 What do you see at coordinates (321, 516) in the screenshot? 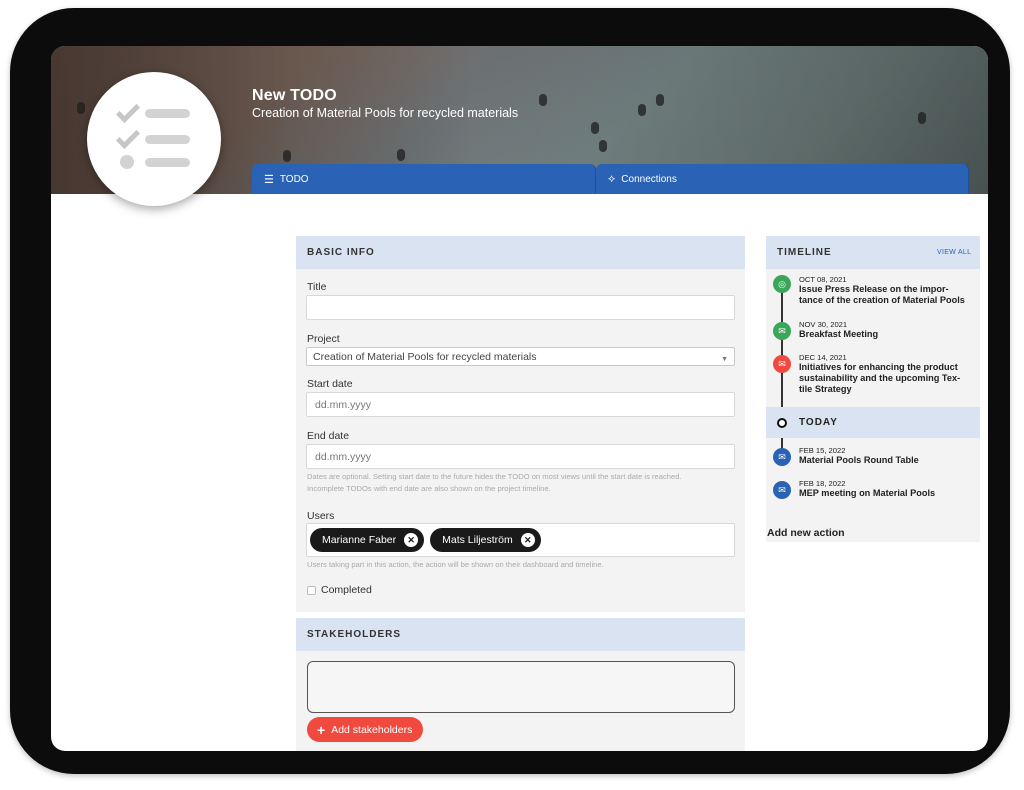
I see `users-label: Users` at bounding box center [321, 516].